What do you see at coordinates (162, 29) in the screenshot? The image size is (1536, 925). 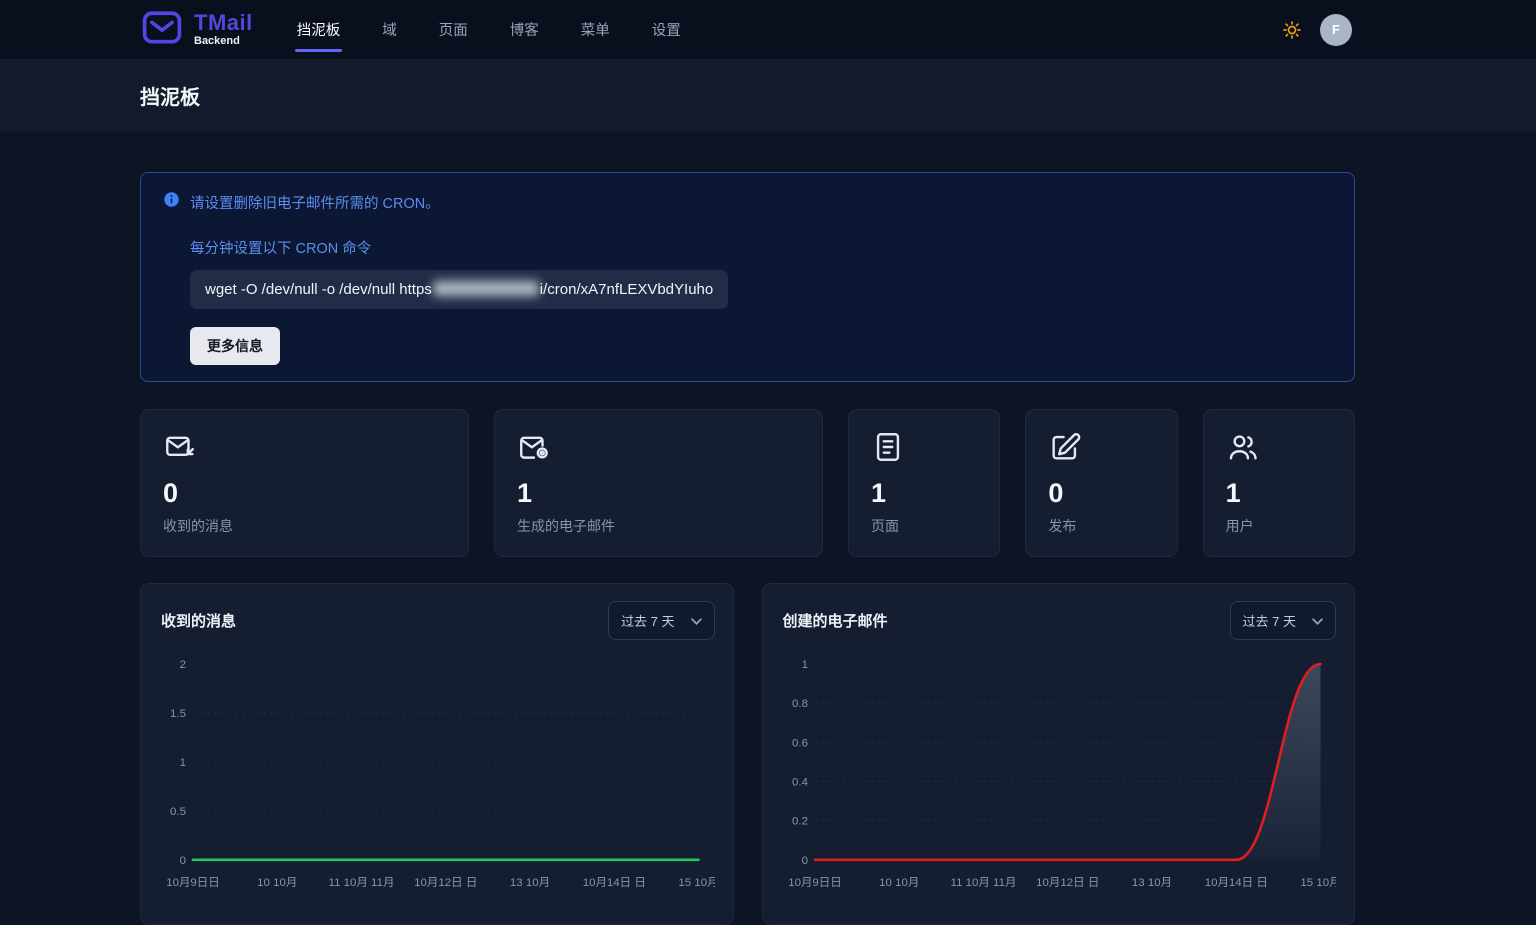 I see `envelope-logo-icon` at bounding box center [162, 29].